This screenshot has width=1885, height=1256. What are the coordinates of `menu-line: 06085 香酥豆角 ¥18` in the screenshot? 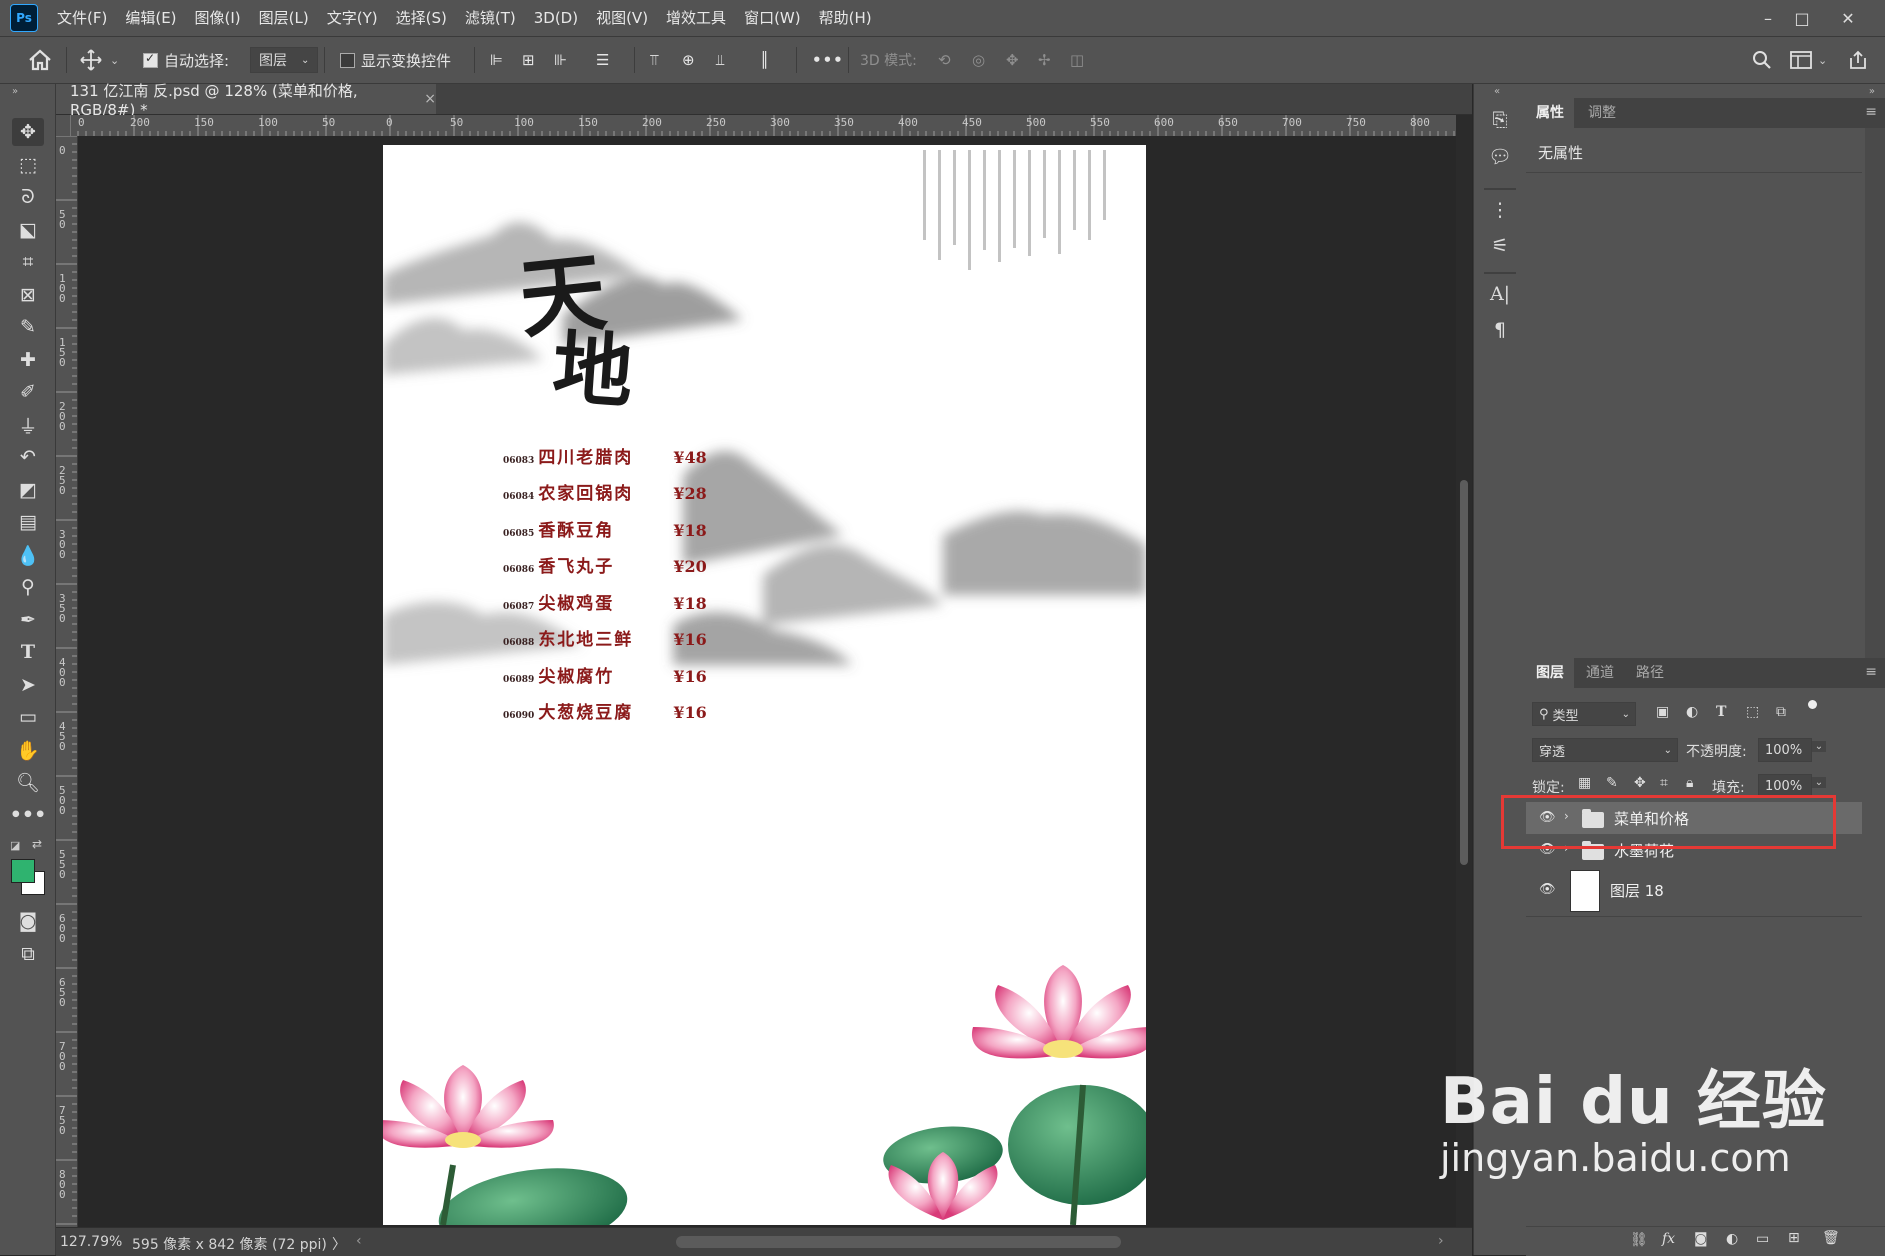 It's located at (628, 528).